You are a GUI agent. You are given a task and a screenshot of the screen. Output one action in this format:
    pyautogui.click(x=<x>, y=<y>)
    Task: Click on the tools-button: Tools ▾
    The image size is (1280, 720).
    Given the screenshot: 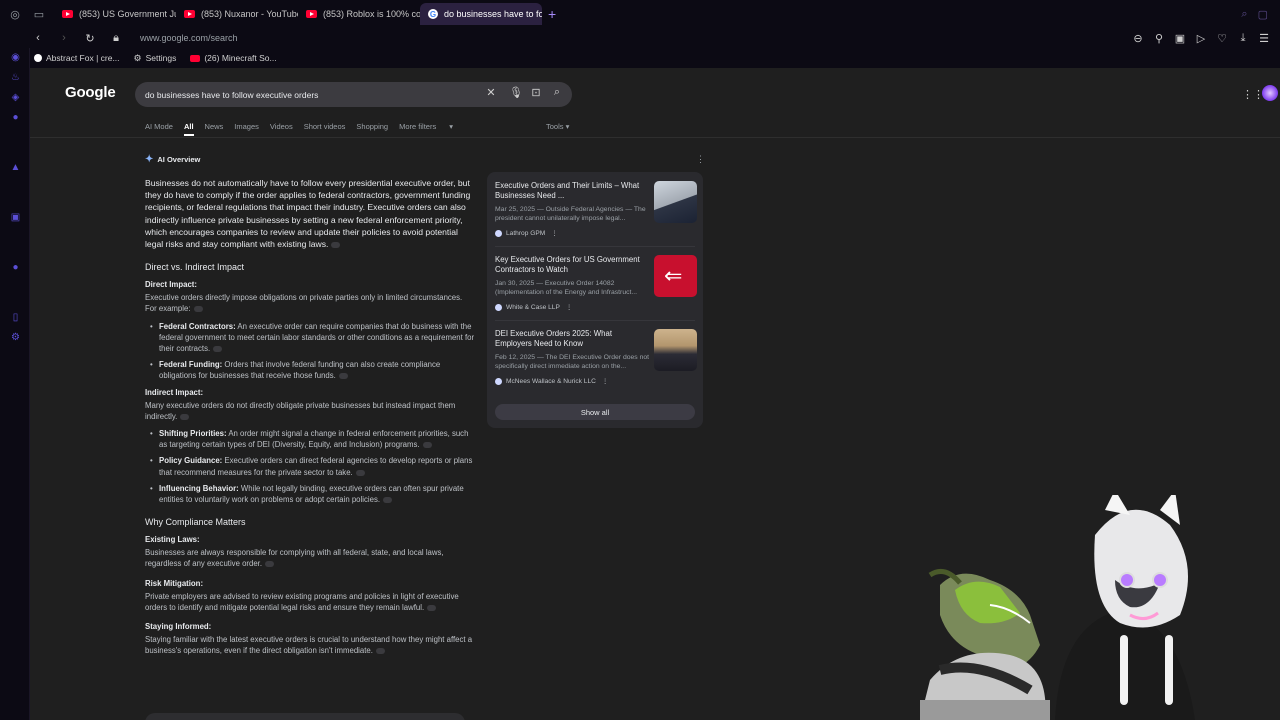 What is the action you would take?
    pyautogui.click(x=557, y=126)
    